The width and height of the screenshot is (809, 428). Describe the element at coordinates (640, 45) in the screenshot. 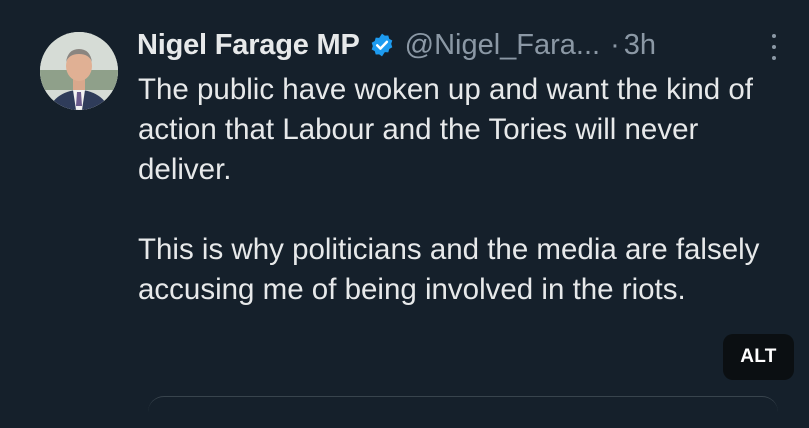

I see `timestamp: 3h` at that location.